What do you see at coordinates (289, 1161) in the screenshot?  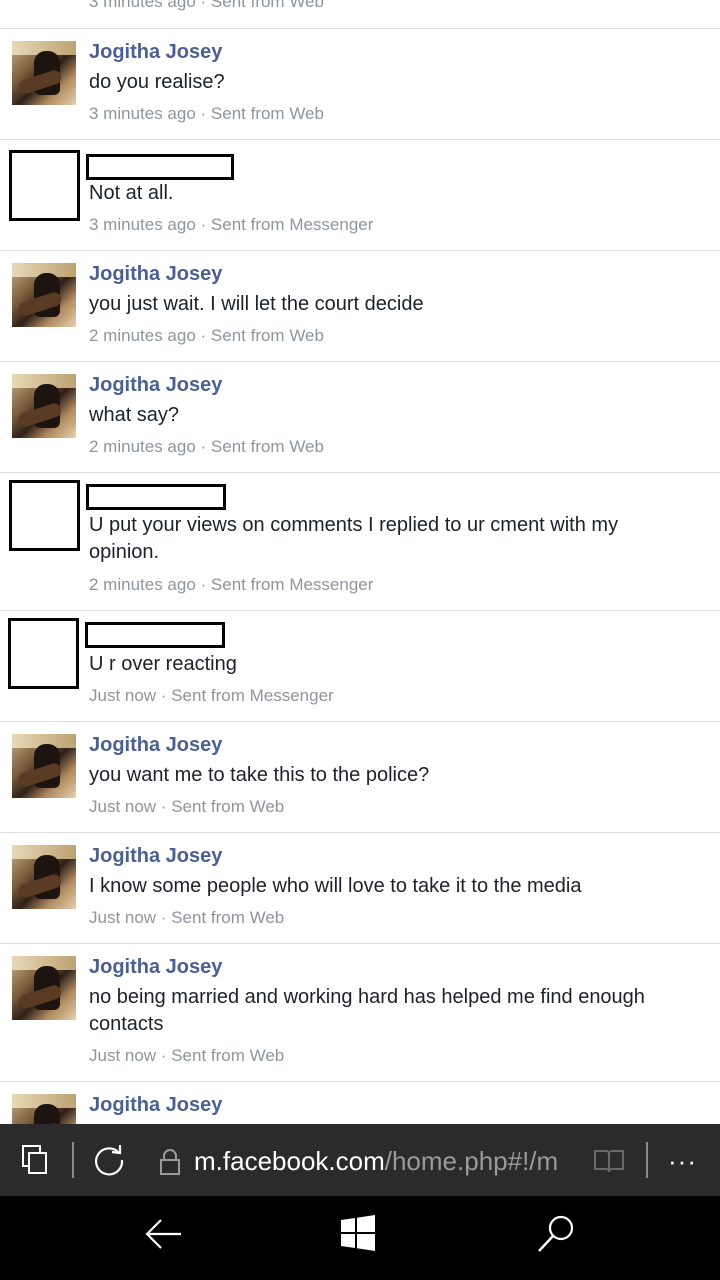 I see `url-host: m.facebook.com` at bounding box center [289, 1161].